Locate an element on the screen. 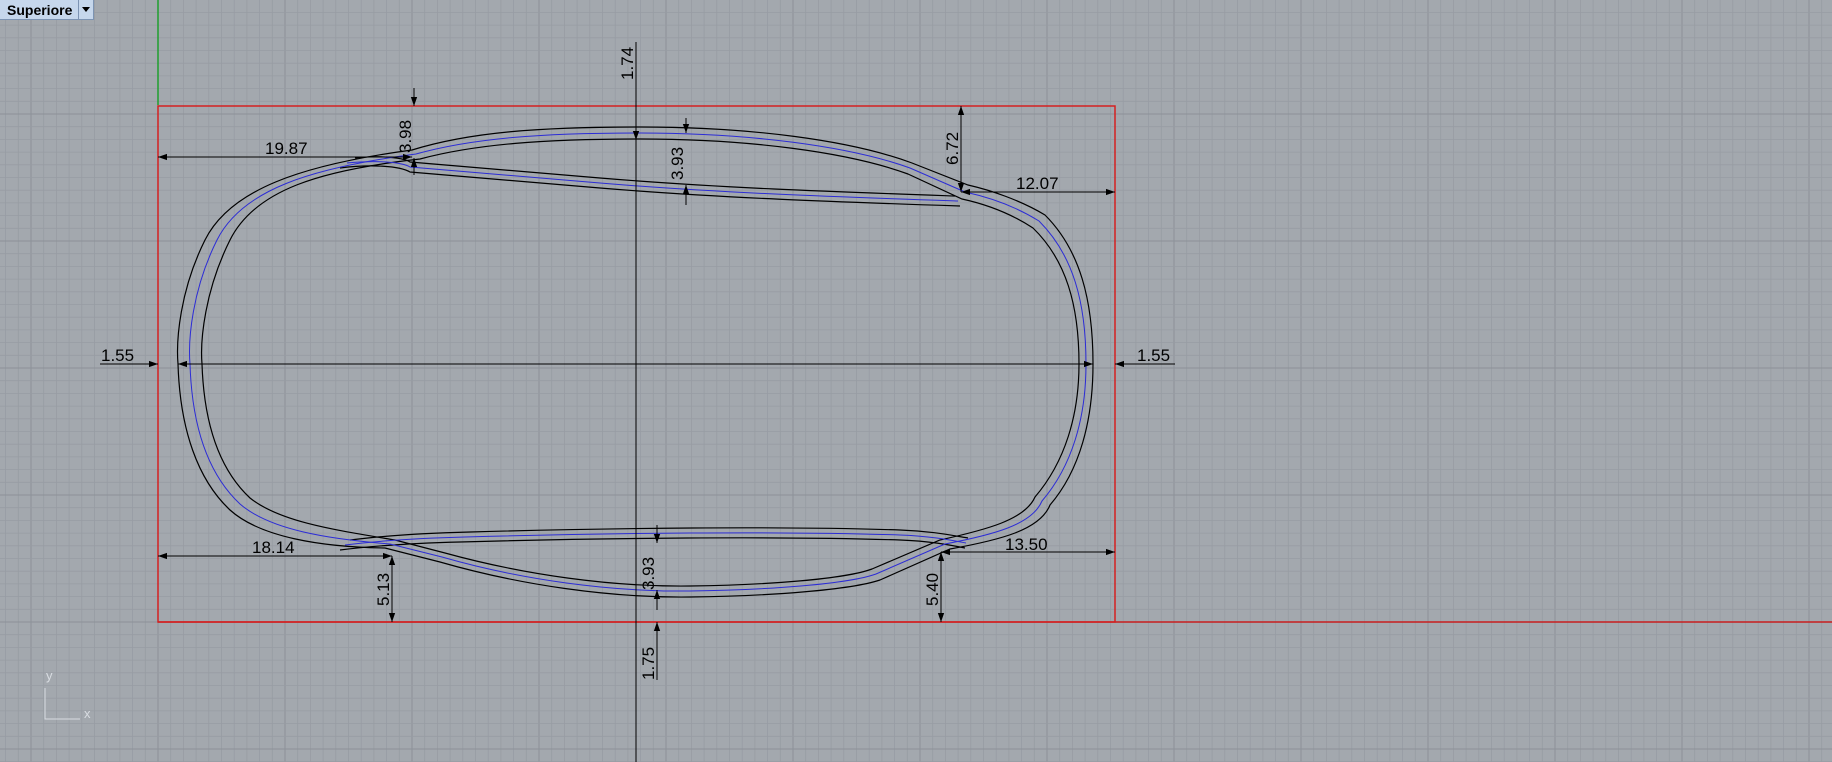  dim-bottom-mid-thickness: 3.93 is located at coordinates (648, 573).